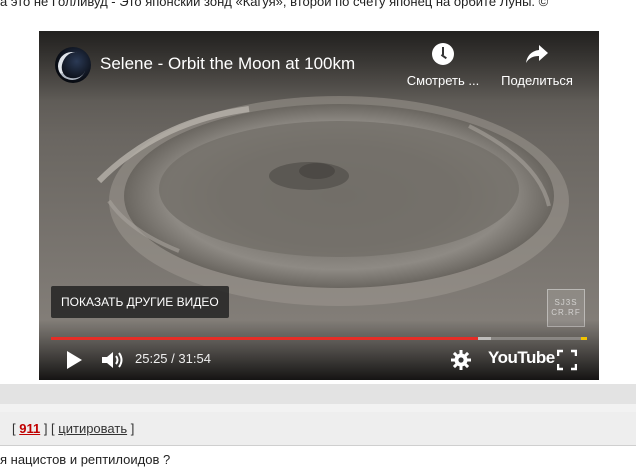 The image size is (636, 469). What do you see at coordinates (49, 428) in the screenshot?
I see `bracket-middle: ] [` at bounding box center [49, 428].